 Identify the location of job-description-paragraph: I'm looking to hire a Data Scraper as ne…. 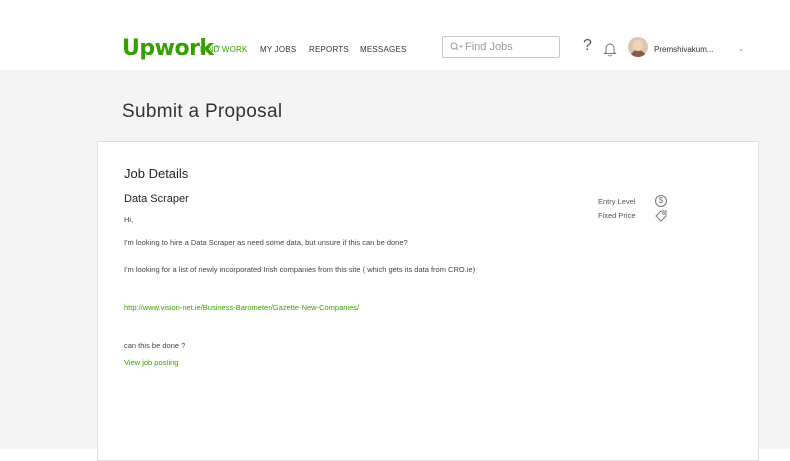
(266, 242).